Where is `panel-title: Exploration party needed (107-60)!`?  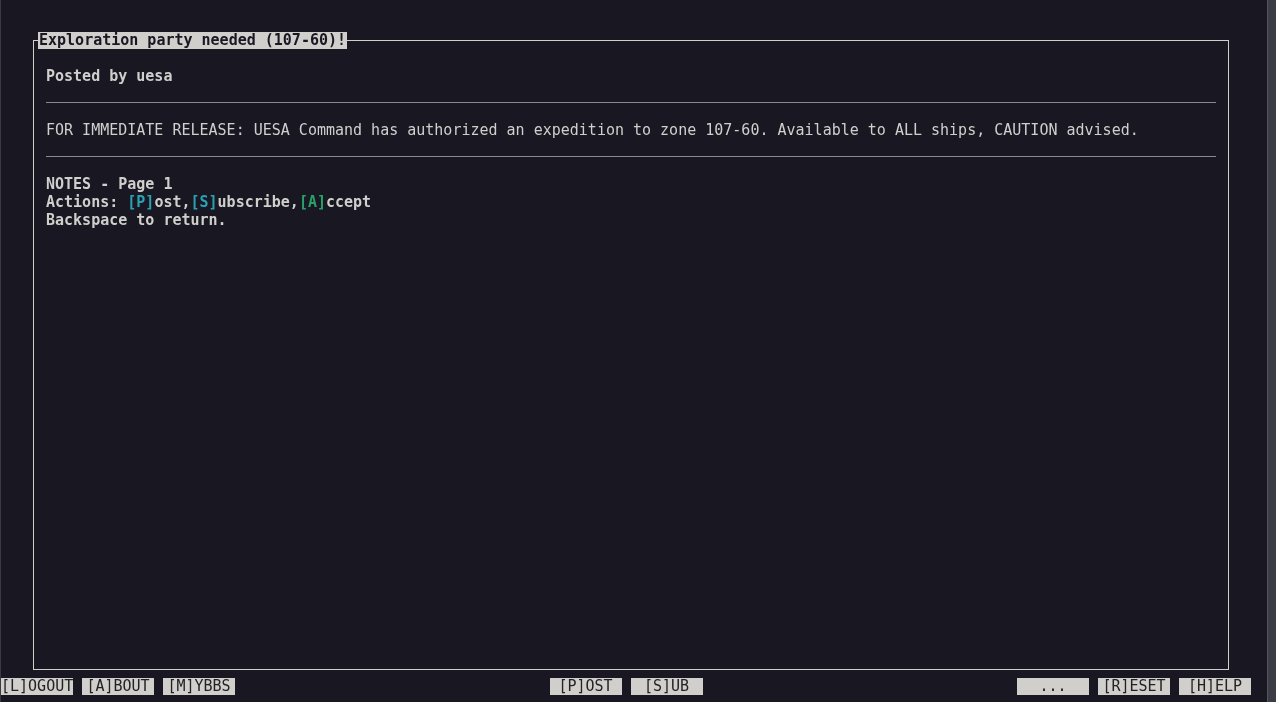
panel-title: Exploration party needed (107-60)! is located at coordinates (193, 40).